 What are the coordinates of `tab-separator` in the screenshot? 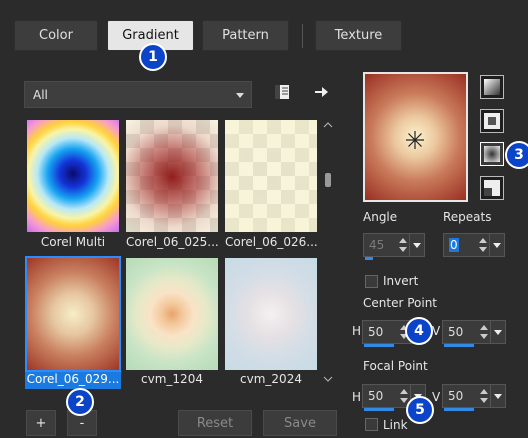 It's located at (302, 36).